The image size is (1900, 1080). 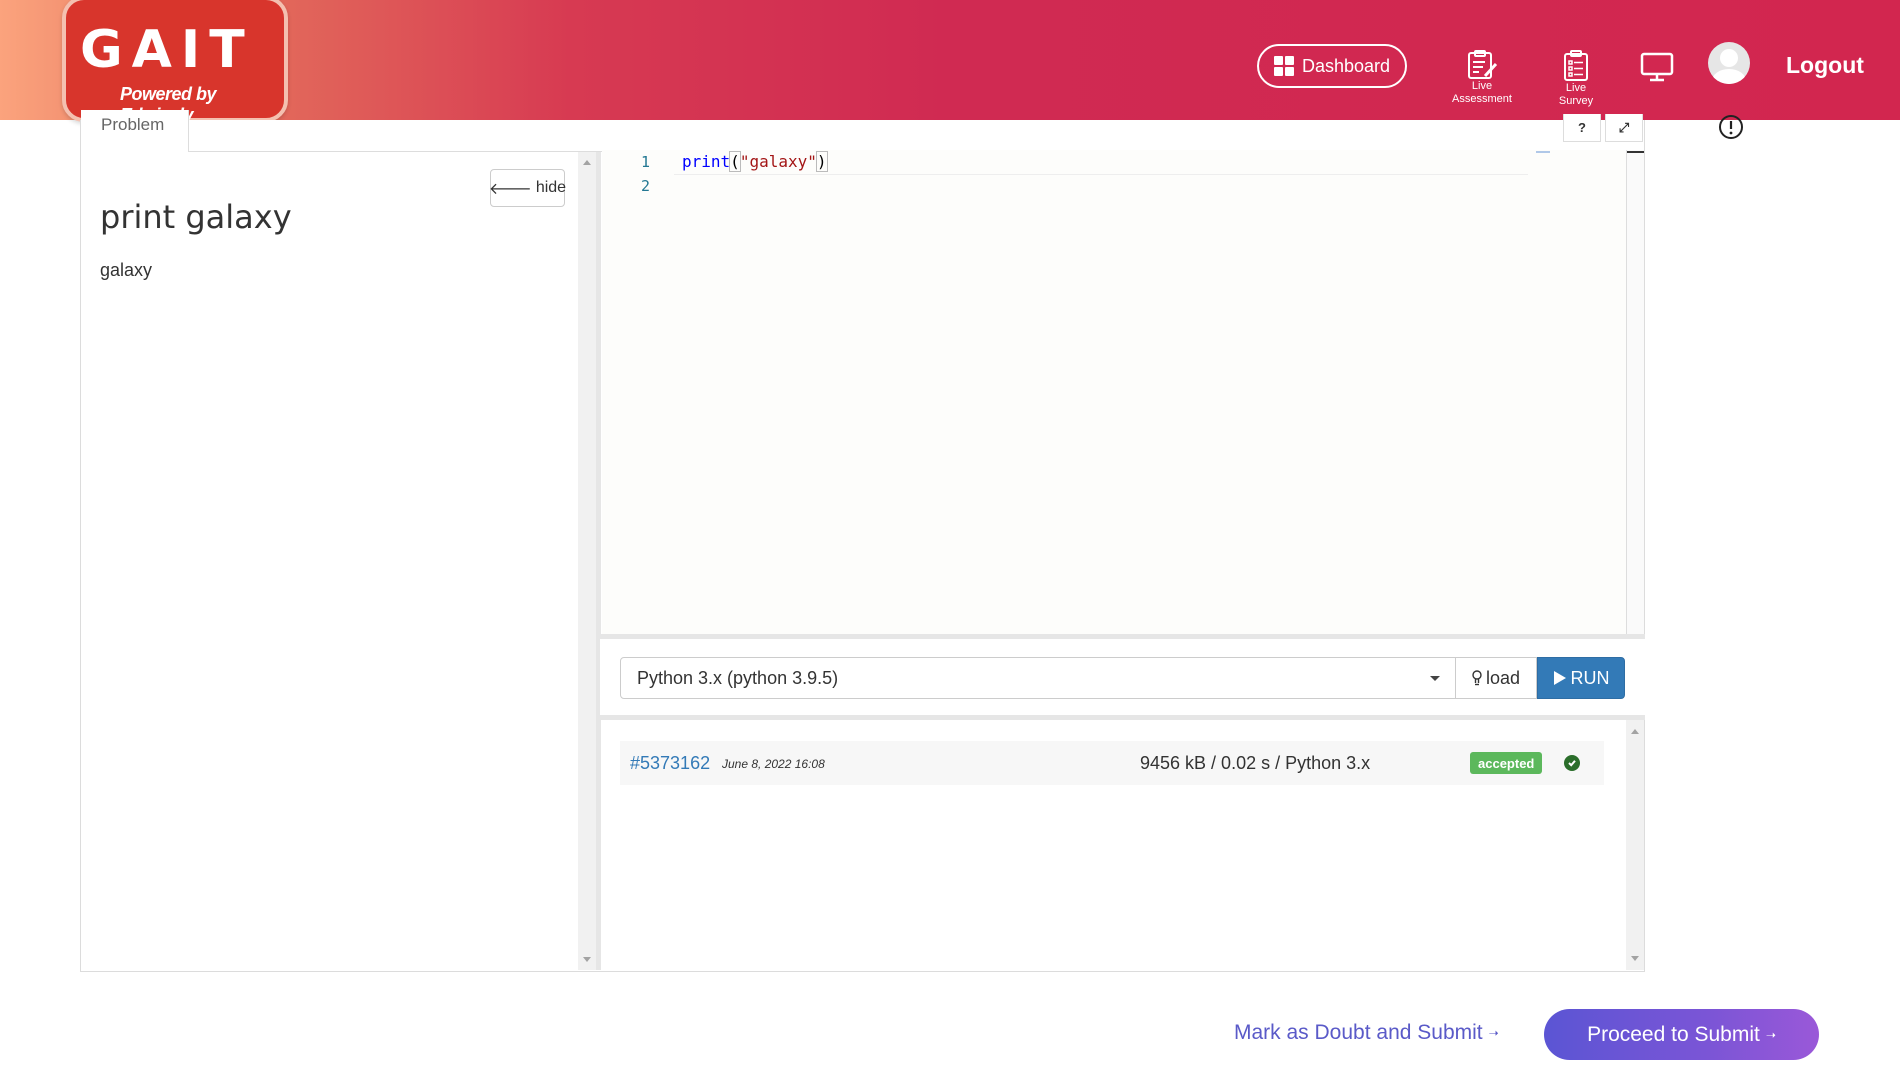 I want to click on language-select: Python 3.x (python 3.9.5), so click(x=1038, y=678).